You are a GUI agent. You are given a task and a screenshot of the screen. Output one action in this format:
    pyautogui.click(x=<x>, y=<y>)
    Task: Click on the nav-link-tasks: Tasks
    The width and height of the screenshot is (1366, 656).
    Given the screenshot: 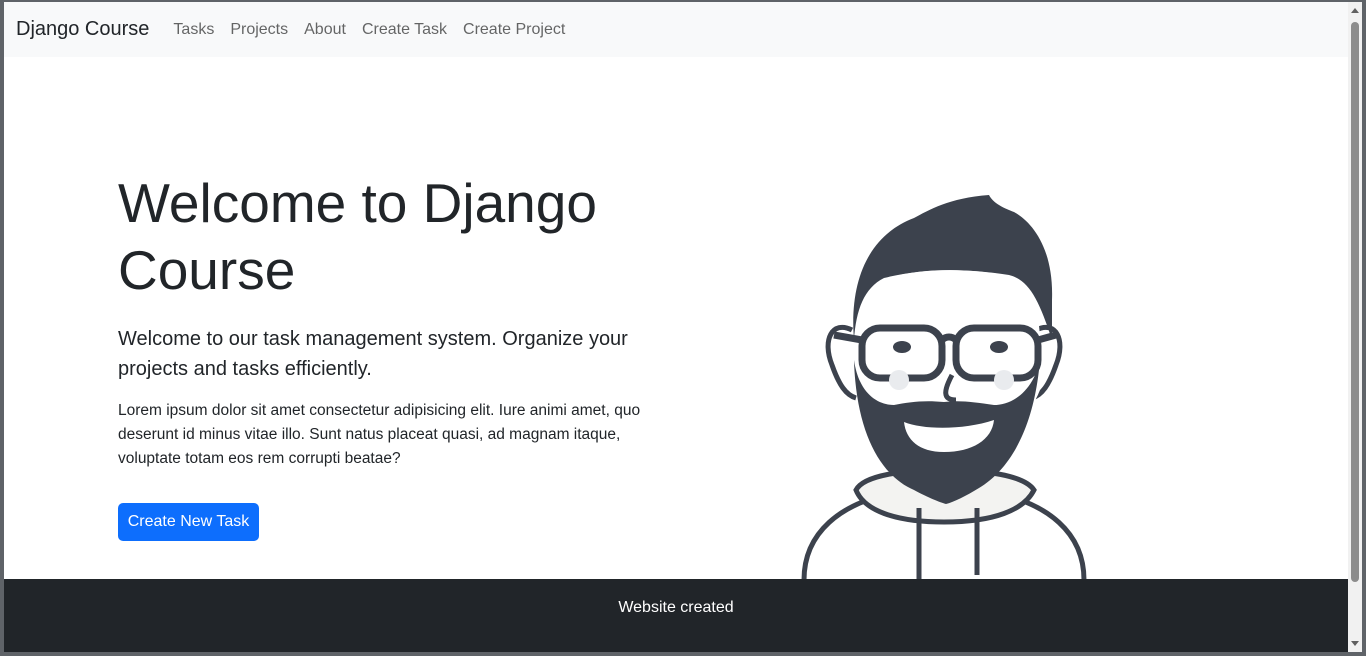 What is the action you would take?
    pyautogui.click(x=193, y=30)
    